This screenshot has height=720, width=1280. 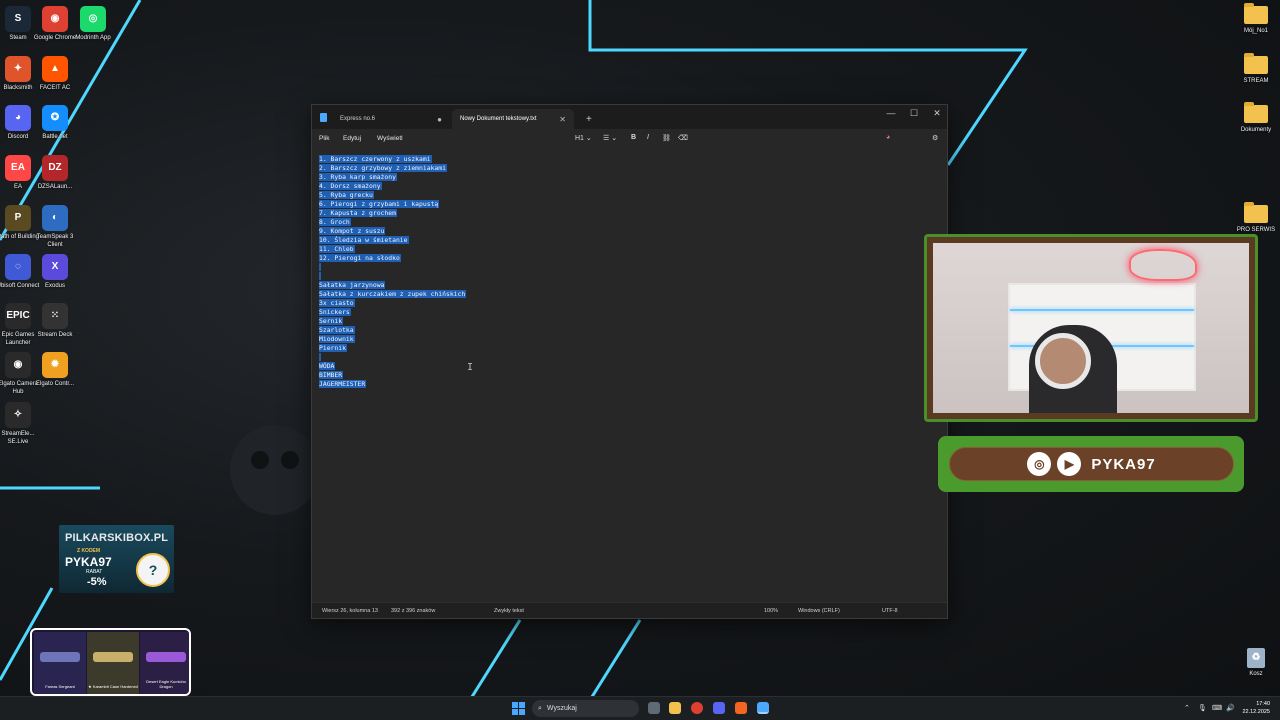 What do you see at coordinates (683, 138) in the screenshot?
I see `clear-format-icon: ⌫` at bounding box center [683, 138].